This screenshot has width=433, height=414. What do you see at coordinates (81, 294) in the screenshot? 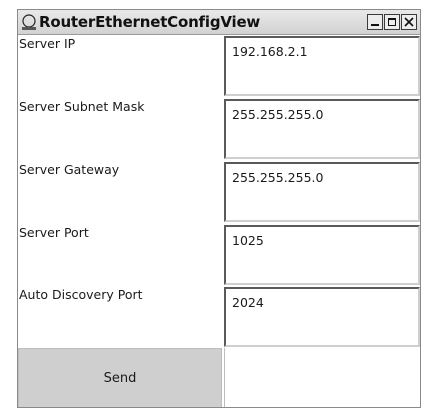
I see `auto-discovery-port-label: Auto Discovery Port` at bounding box center [81, 294].